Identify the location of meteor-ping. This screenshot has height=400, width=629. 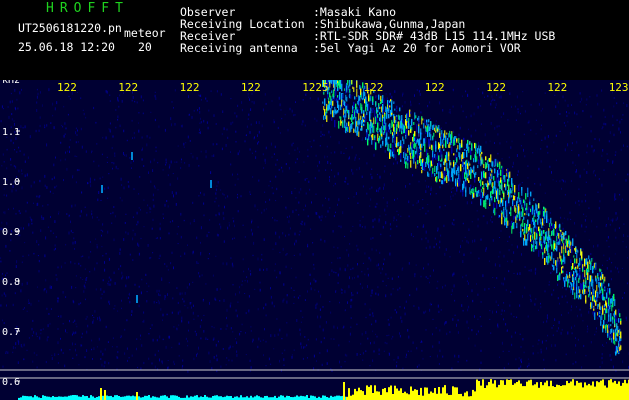
(132, 156).